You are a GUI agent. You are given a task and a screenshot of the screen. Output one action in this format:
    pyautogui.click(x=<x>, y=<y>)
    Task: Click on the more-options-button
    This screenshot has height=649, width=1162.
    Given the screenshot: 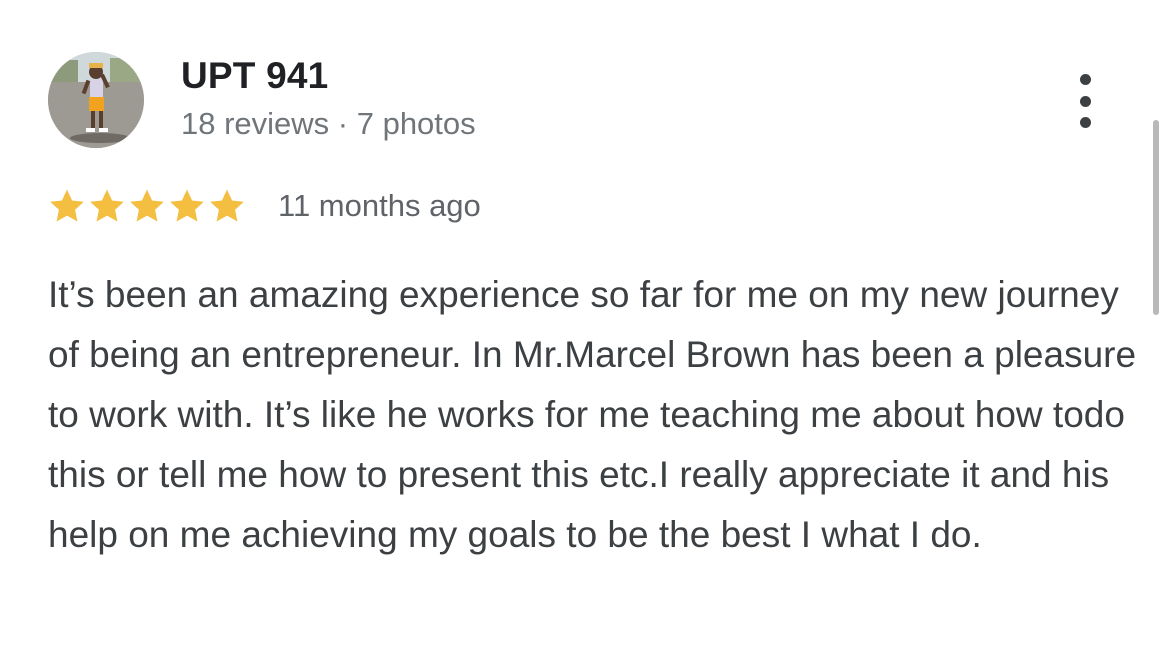 What is the action you would take?
    pyautogui.click(x=1085, y=101)
    